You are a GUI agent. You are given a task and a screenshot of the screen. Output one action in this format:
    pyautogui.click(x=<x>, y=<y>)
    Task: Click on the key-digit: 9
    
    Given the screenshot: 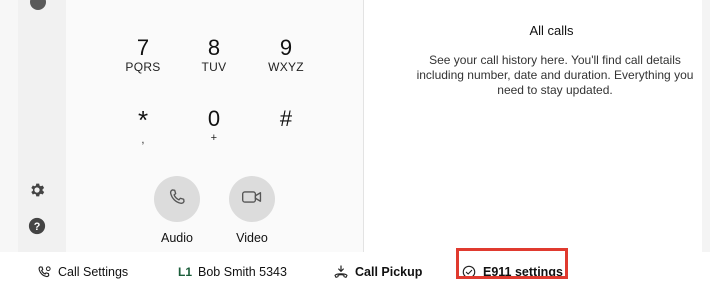 What is the action you would take?
    pyautogui.click(x=286, y=47)
    